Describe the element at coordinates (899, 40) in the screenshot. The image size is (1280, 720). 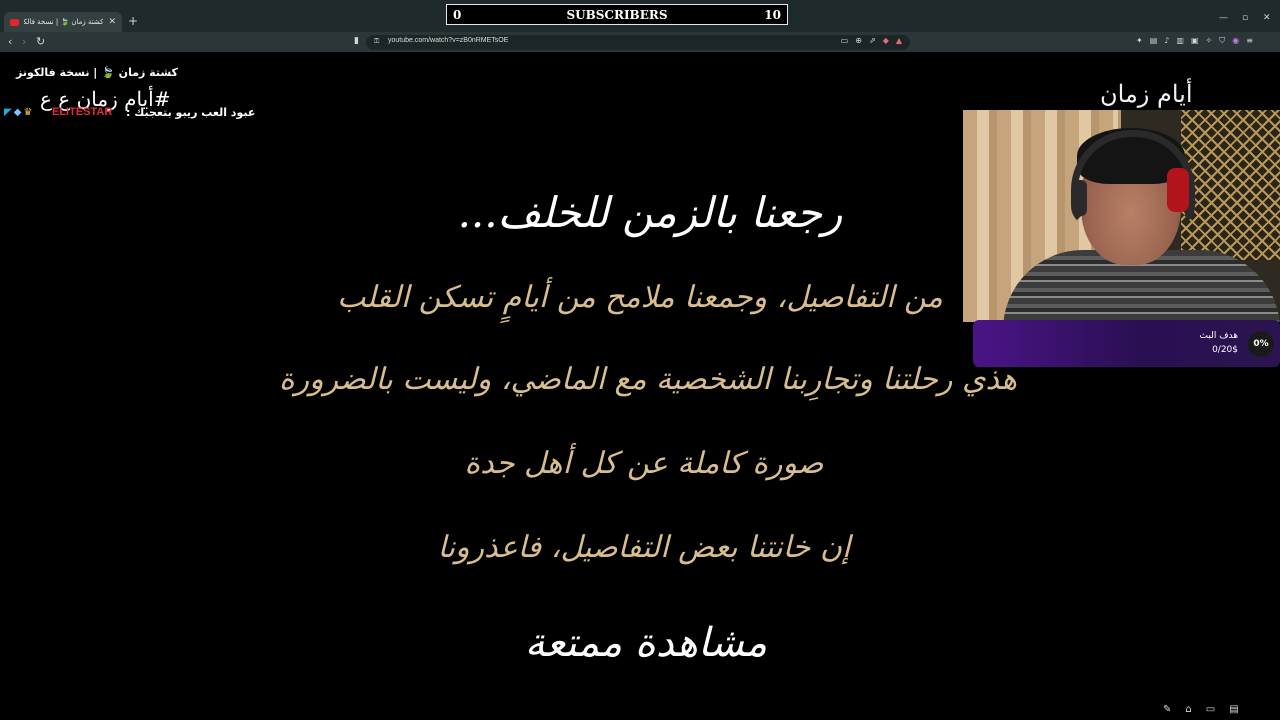
I see `alert-icon: ▲` at that location.